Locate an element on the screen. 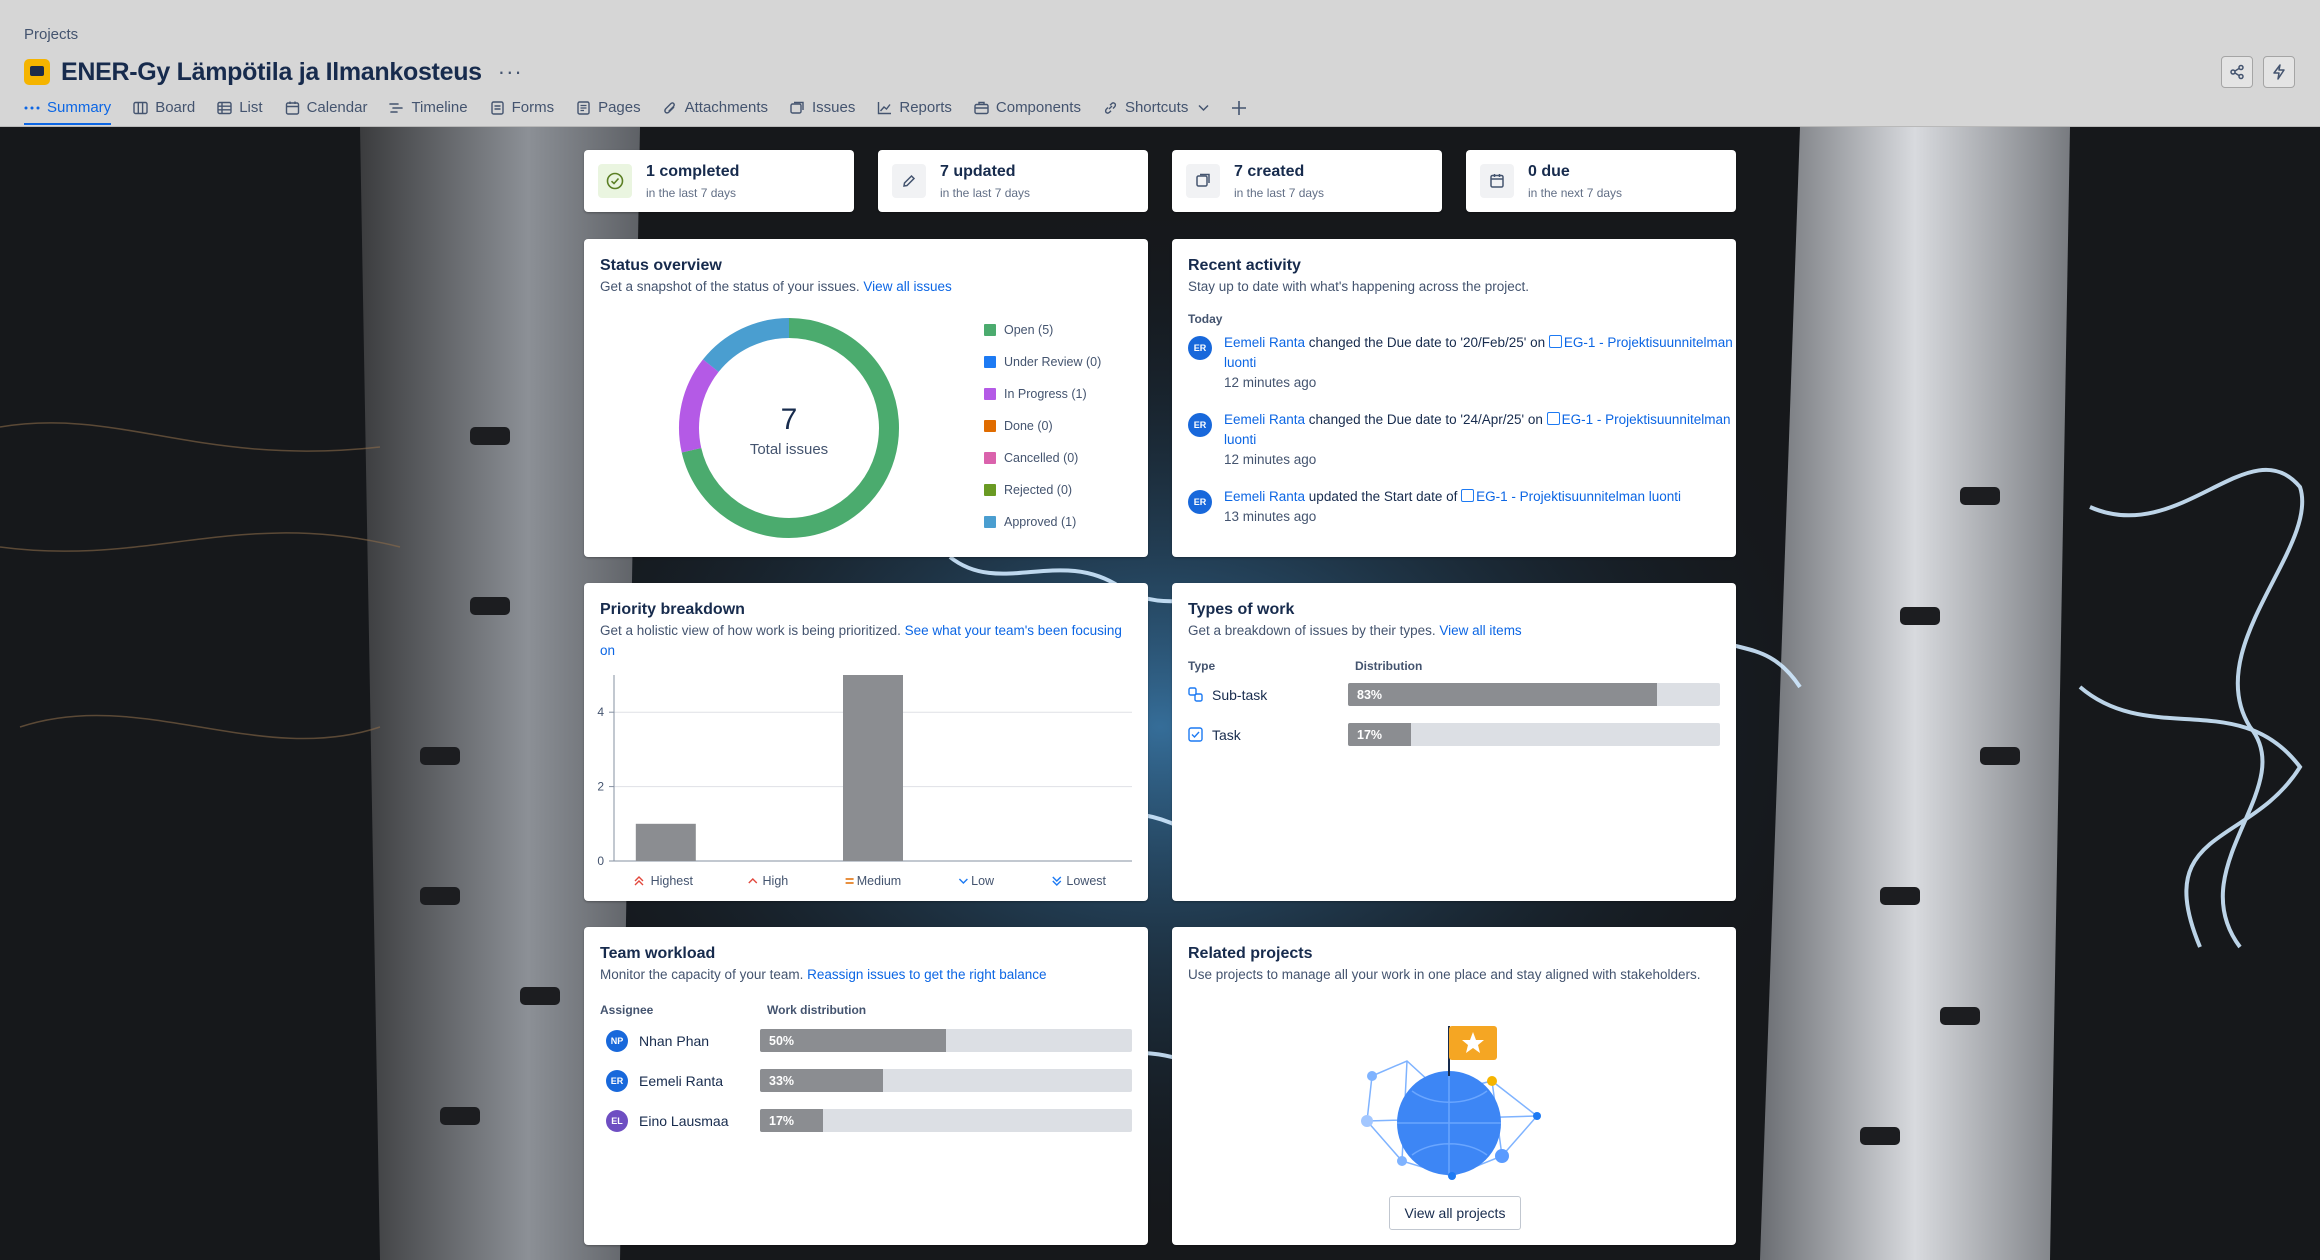 This screenshot has width=2320, height=1260. distribution-fill: 17% is located at coordinates (1380, 734).